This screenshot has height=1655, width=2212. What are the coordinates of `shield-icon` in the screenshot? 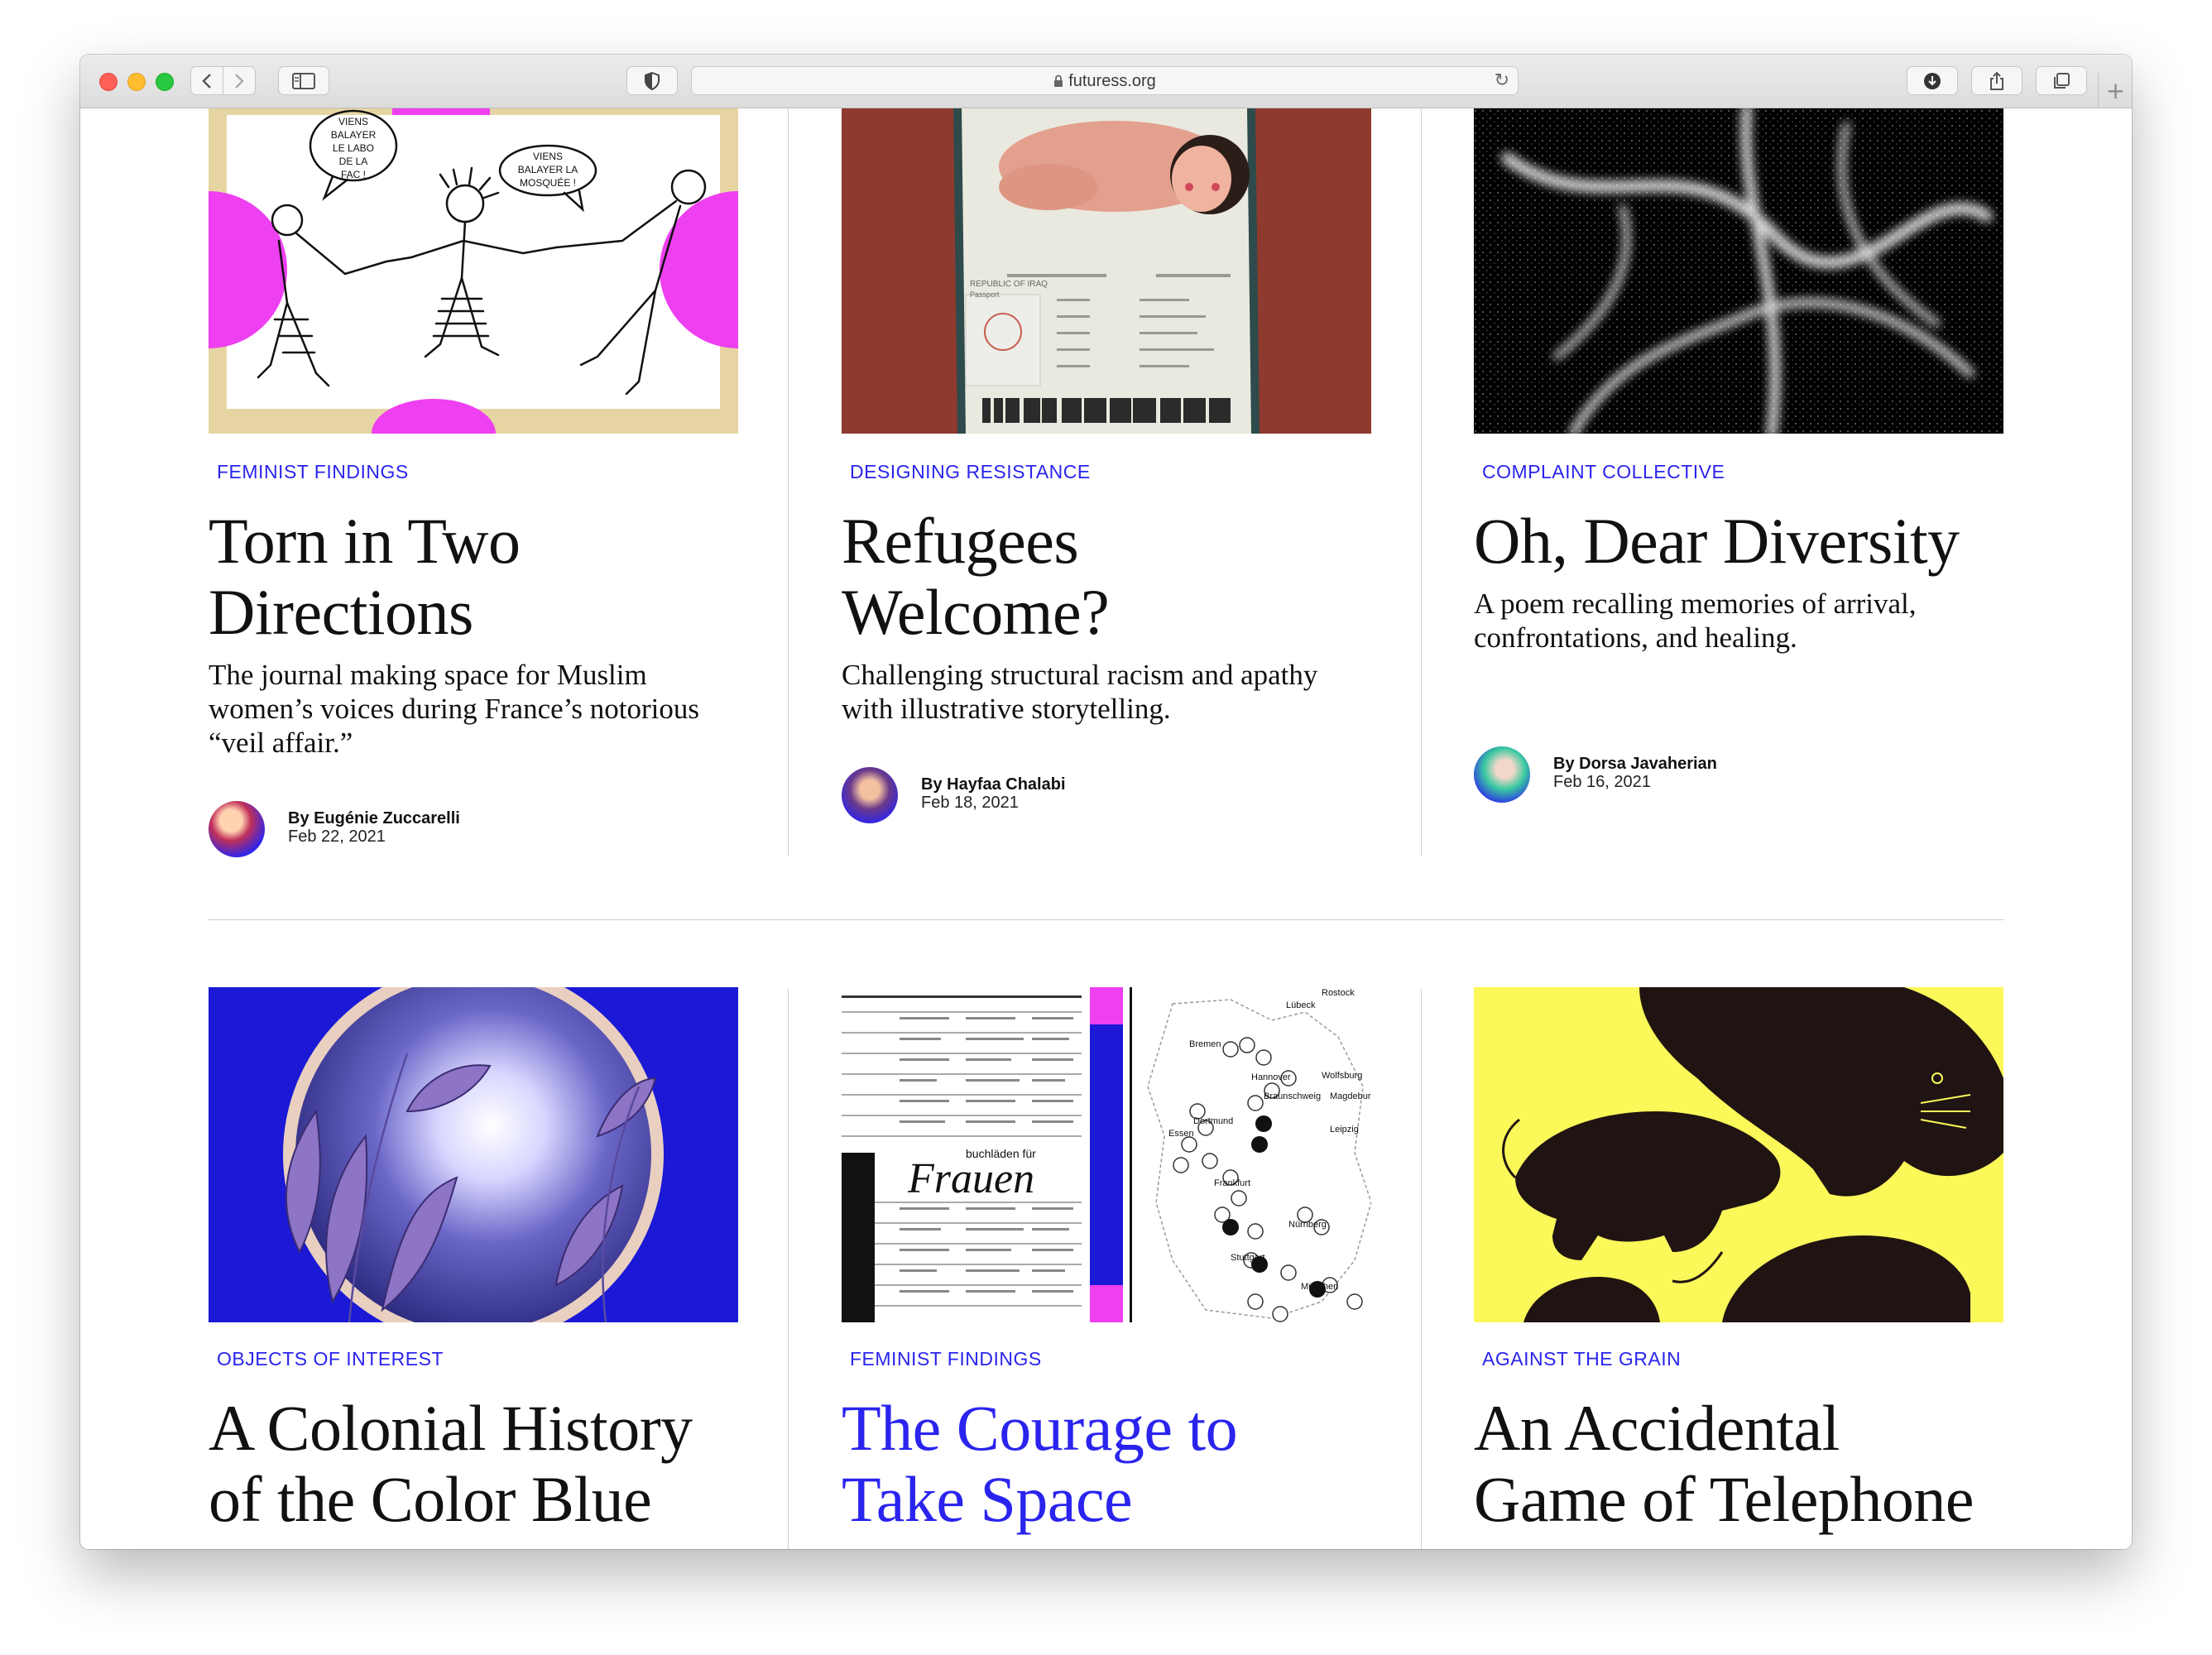 It's located at (652, 80).